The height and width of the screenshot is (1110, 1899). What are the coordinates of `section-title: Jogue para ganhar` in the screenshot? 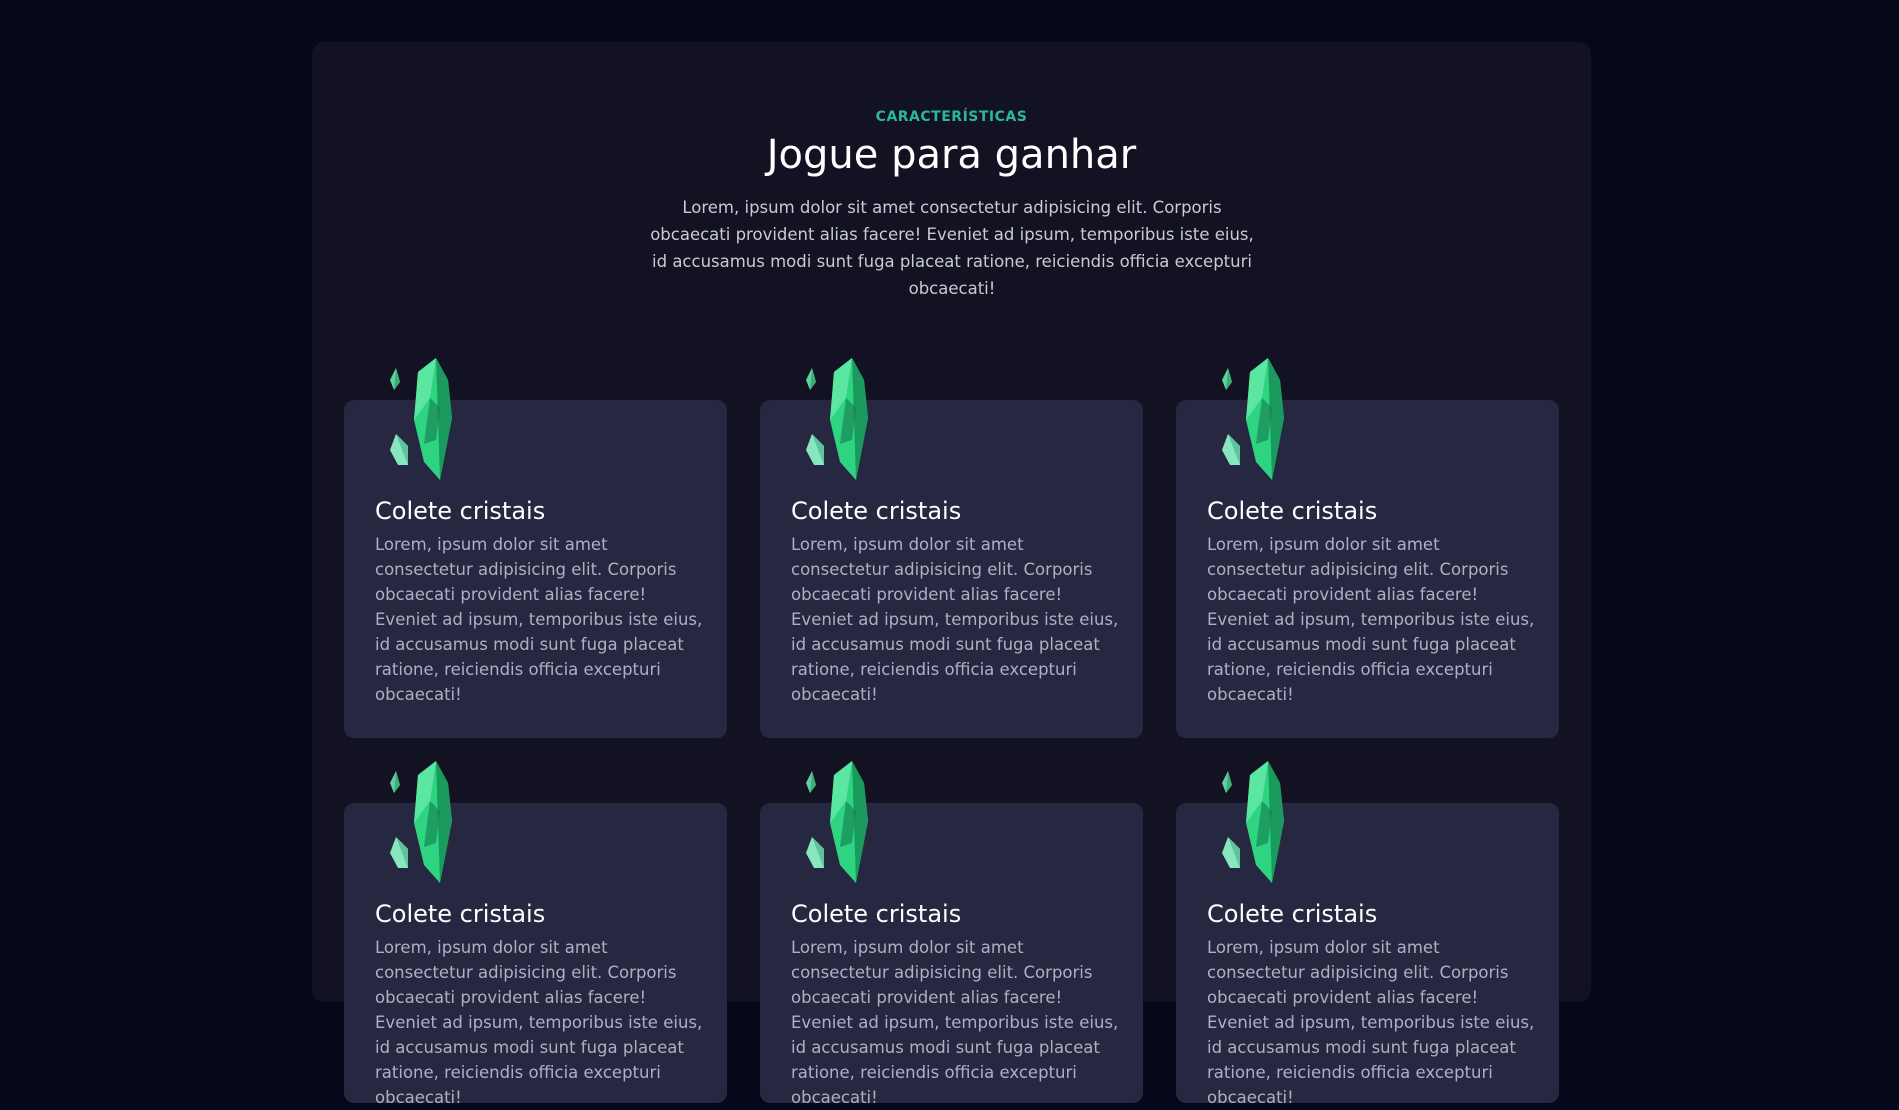 It's located at (951, 155).